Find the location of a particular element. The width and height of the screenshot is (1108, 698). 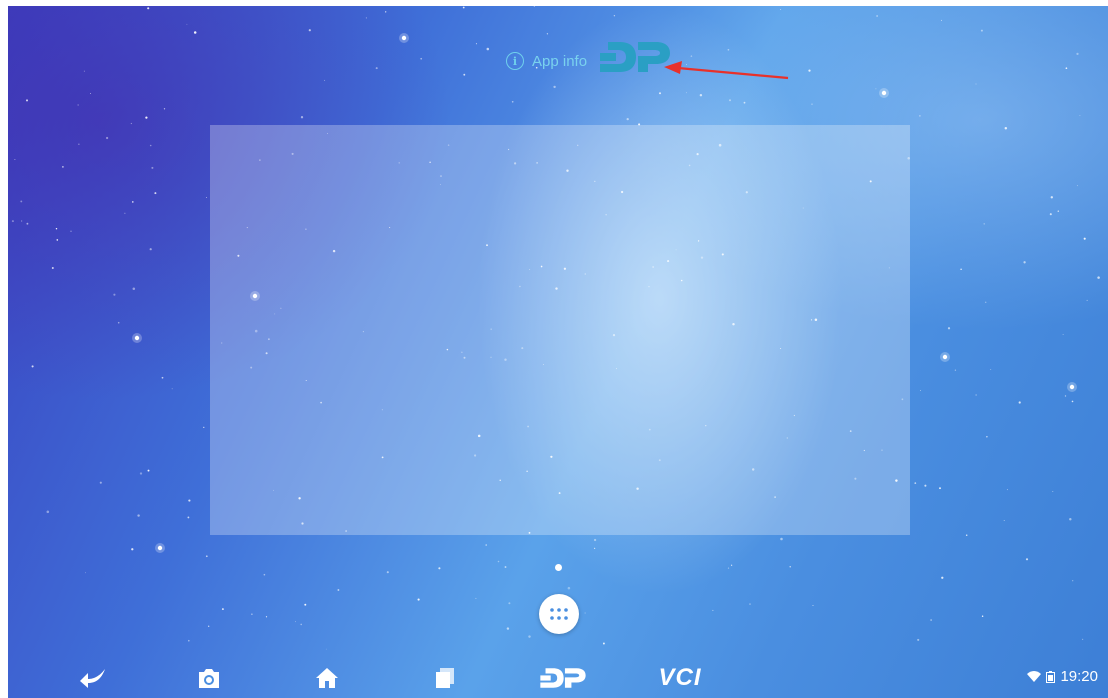

camera-icon is located at coordinates (209, 678).